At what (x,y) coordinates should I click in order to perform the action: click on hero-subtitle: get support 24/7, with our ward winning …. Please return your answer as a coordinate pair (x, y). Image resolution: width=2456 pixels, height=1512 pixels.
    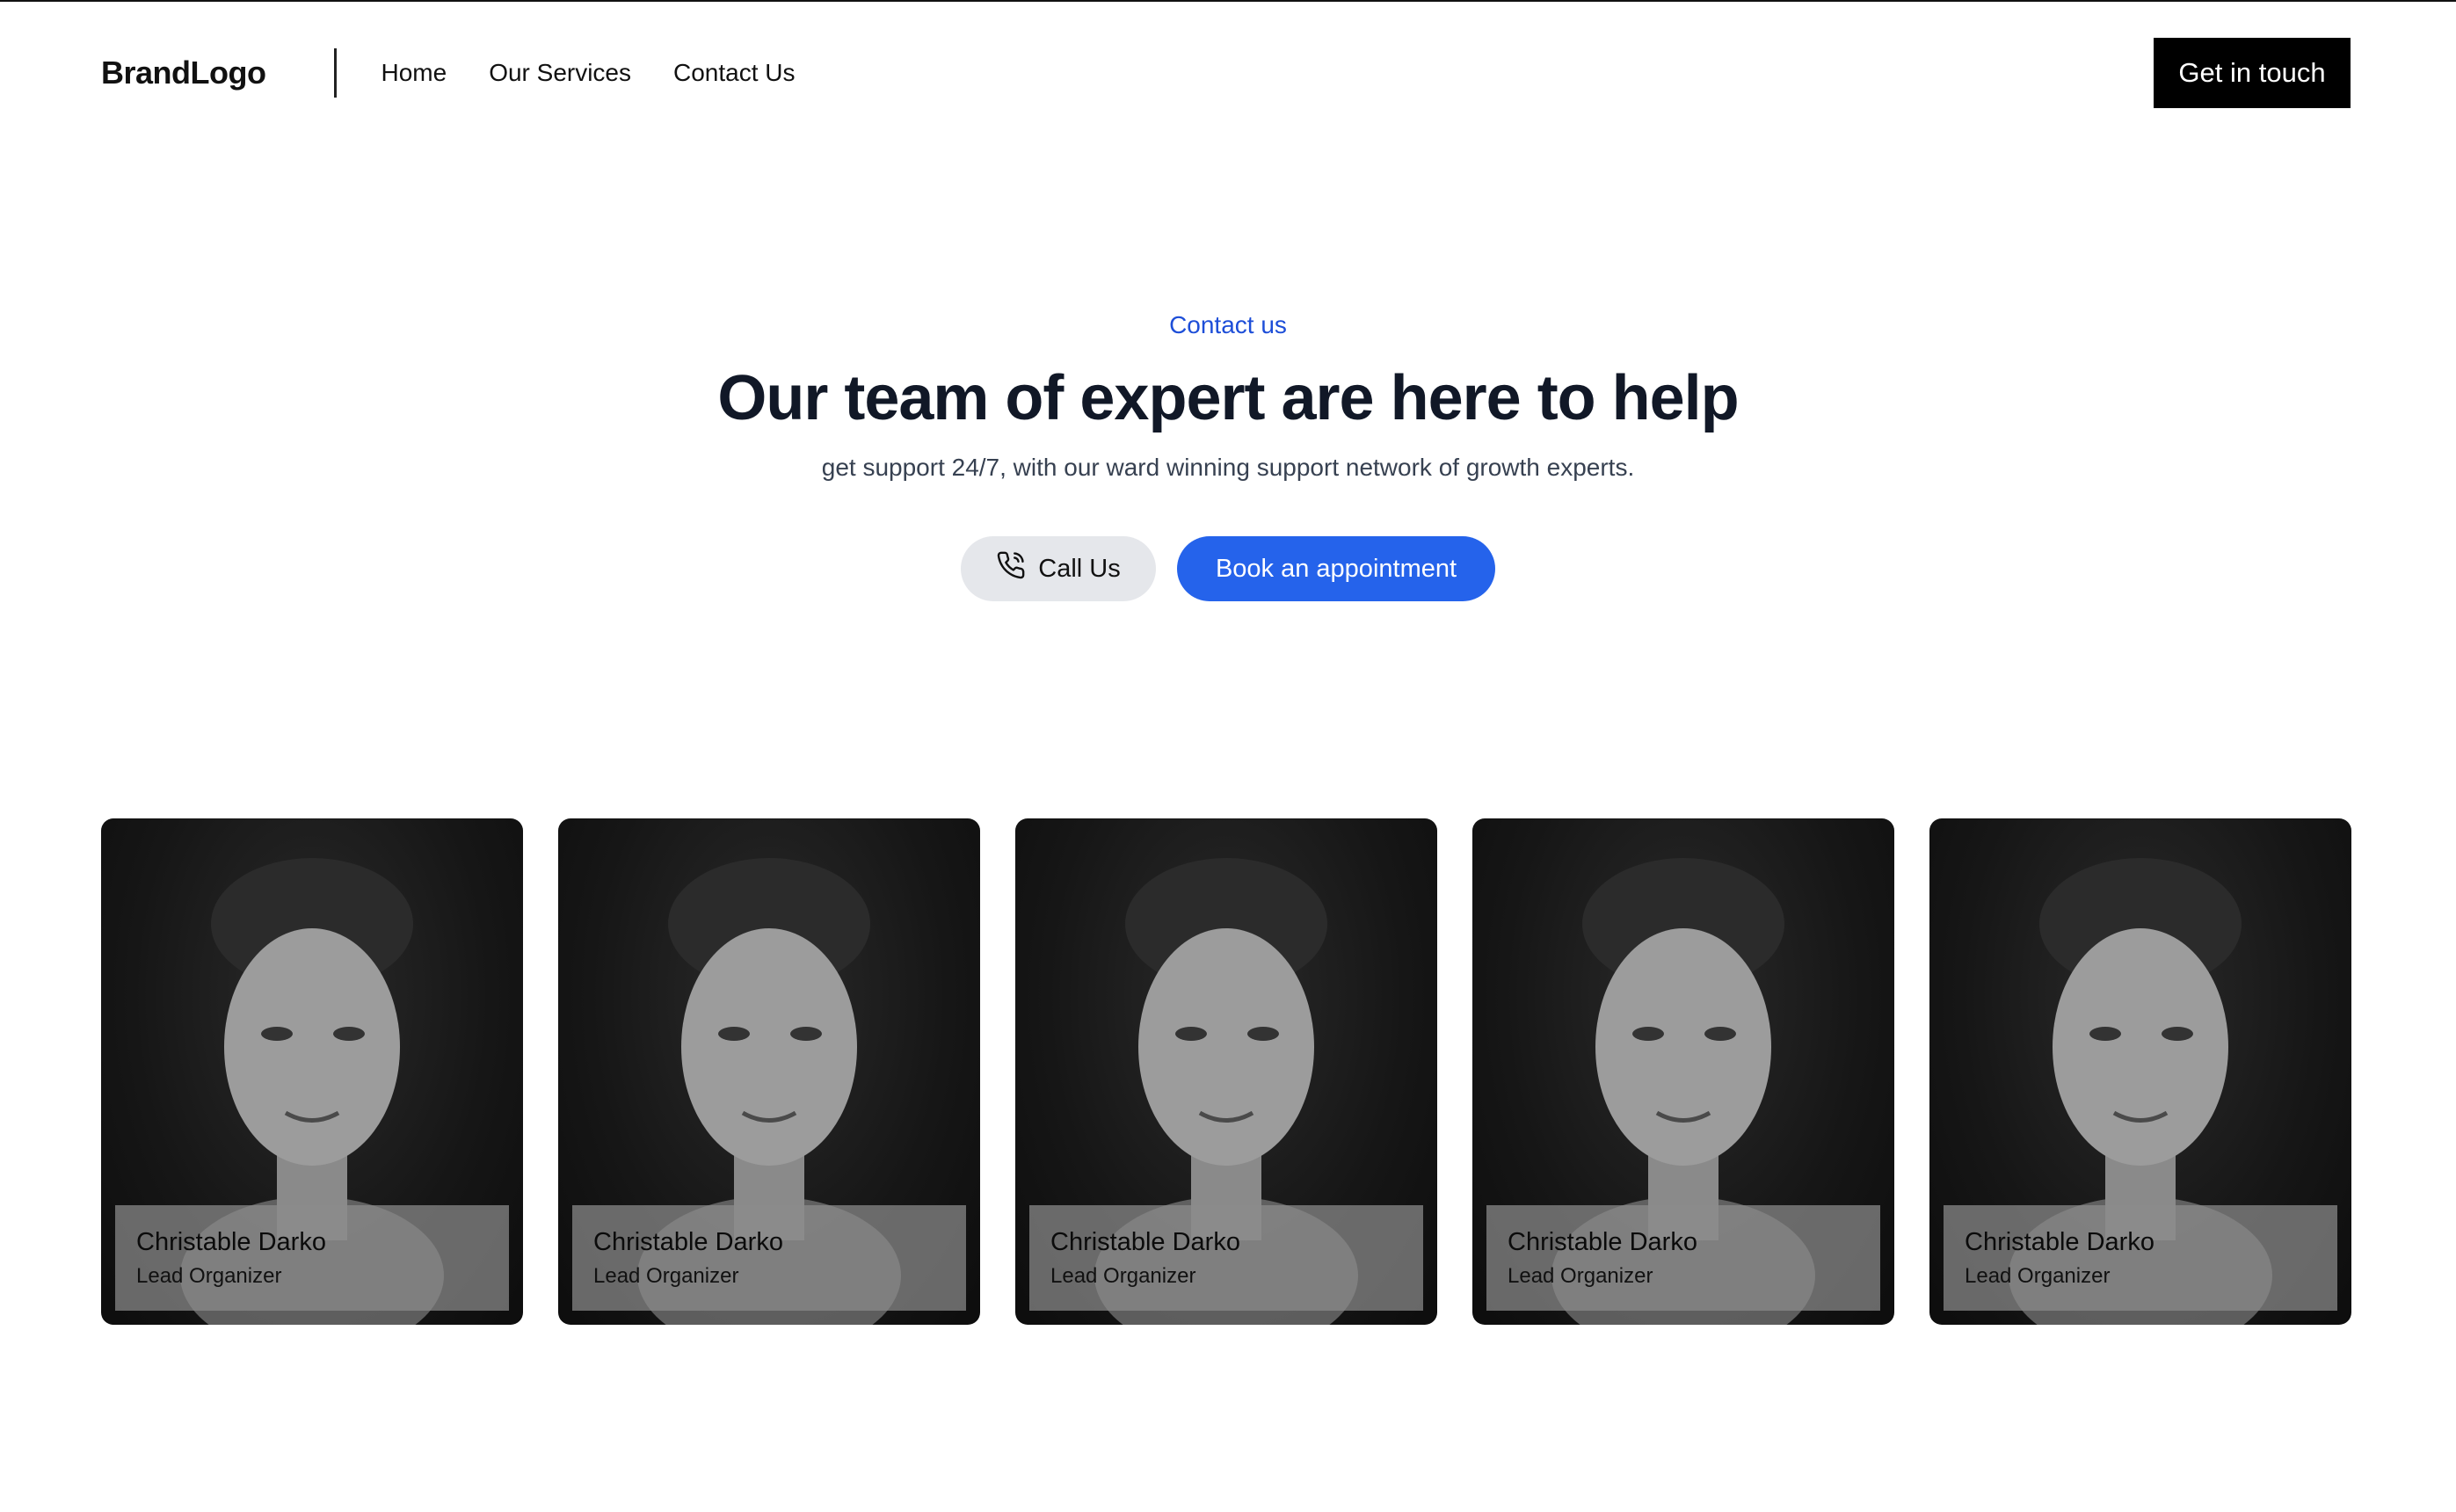
    Looking at the image, I should click on (1228, 467).